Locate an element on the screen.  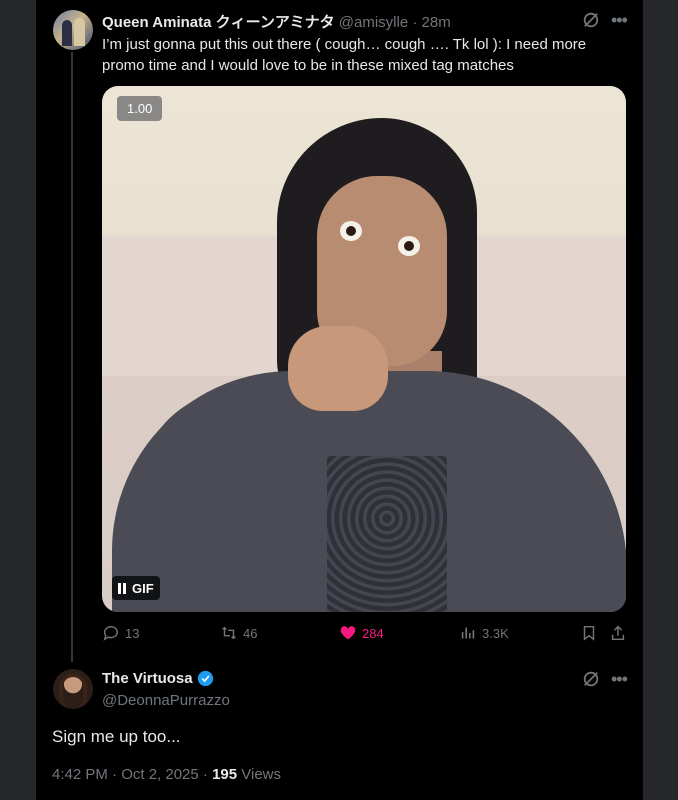
bookmark-icon is located at coordinates (589, 633).